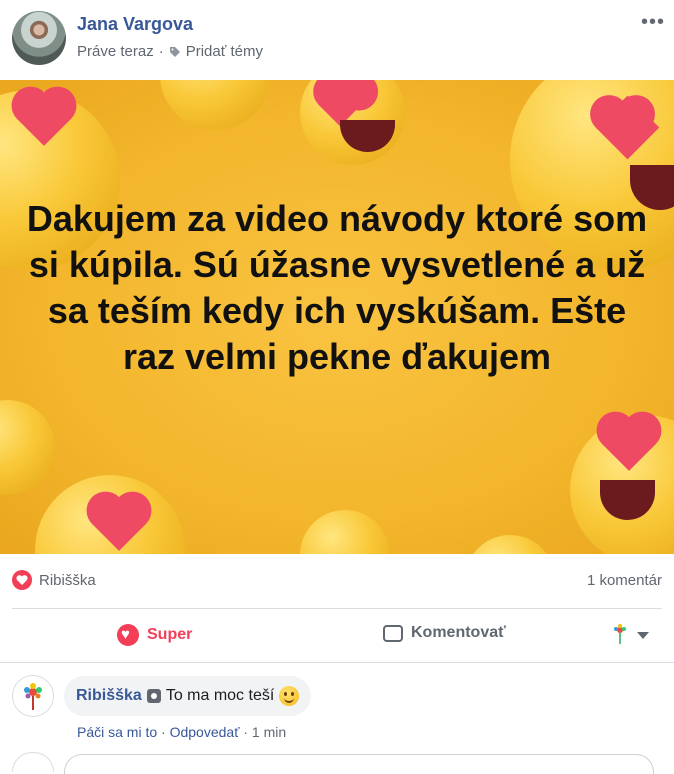 The width and height of the screenshot is (674, 774). What do you see at coordinates (337, 636) in the screenshot?
I see `action-bar: Super Komentovať` at bounding box center [337, 636].